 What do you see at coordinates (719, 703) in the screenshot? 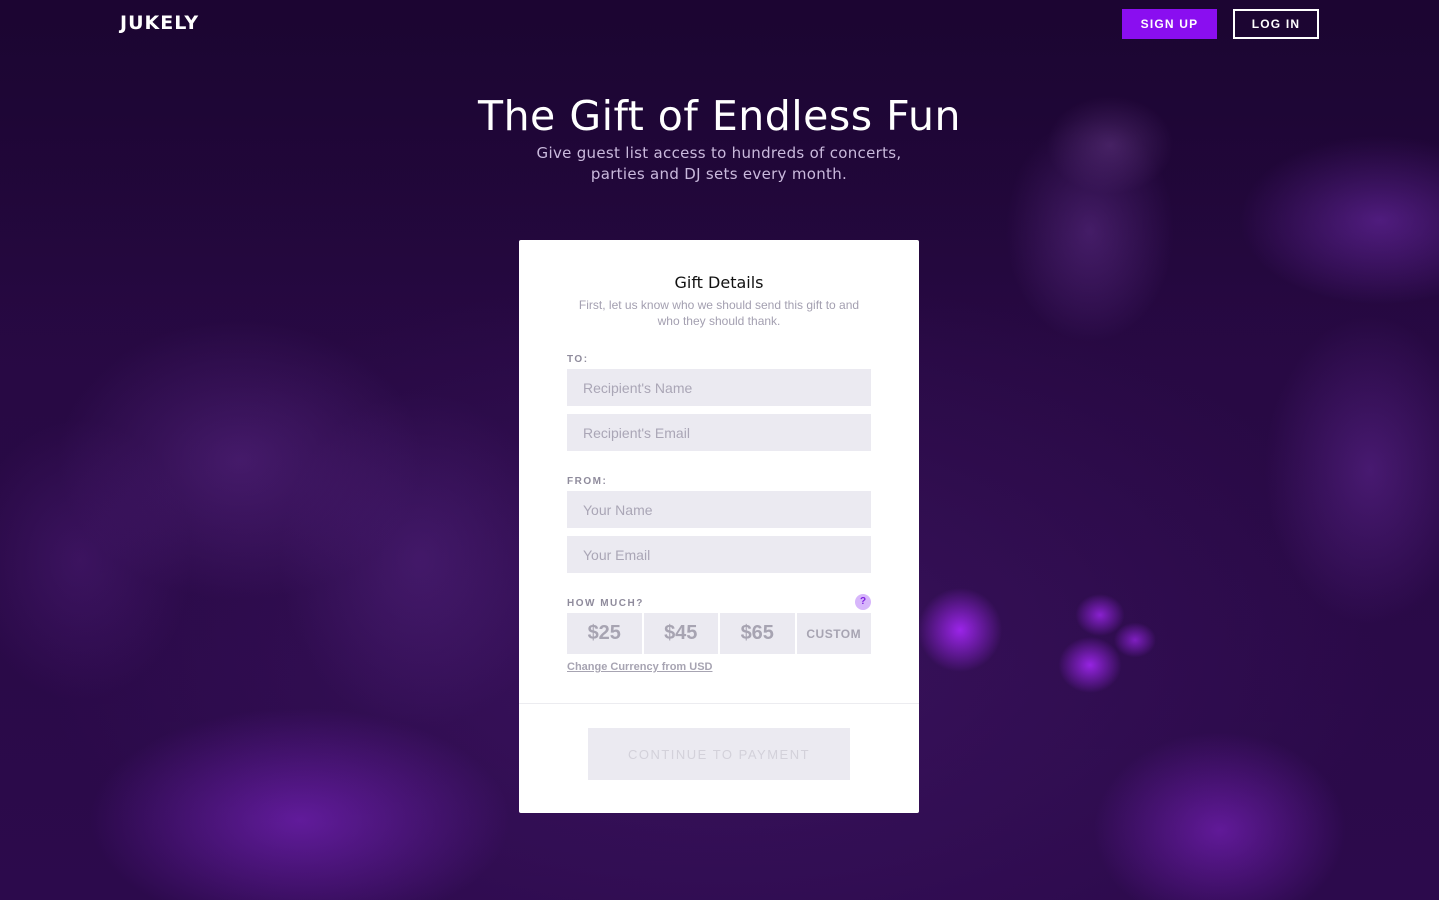
I see `card-divider` at bounding box center [719, 703].